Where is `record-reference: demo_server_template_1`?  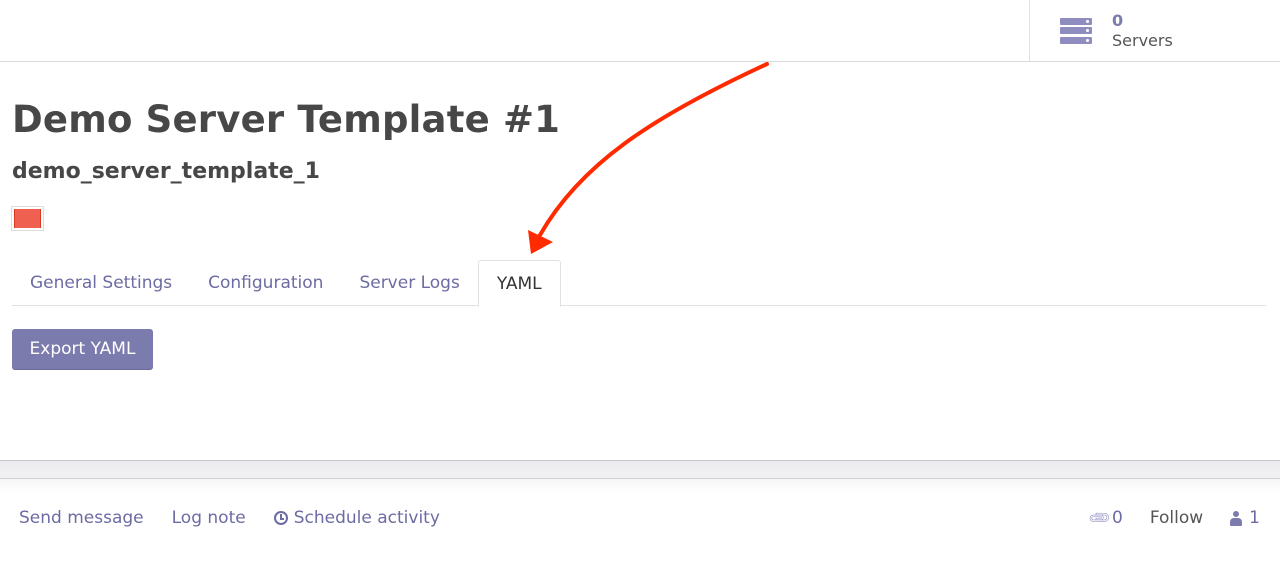 record-reference: demo_server_template_1 is located at coordinates (166, 171).